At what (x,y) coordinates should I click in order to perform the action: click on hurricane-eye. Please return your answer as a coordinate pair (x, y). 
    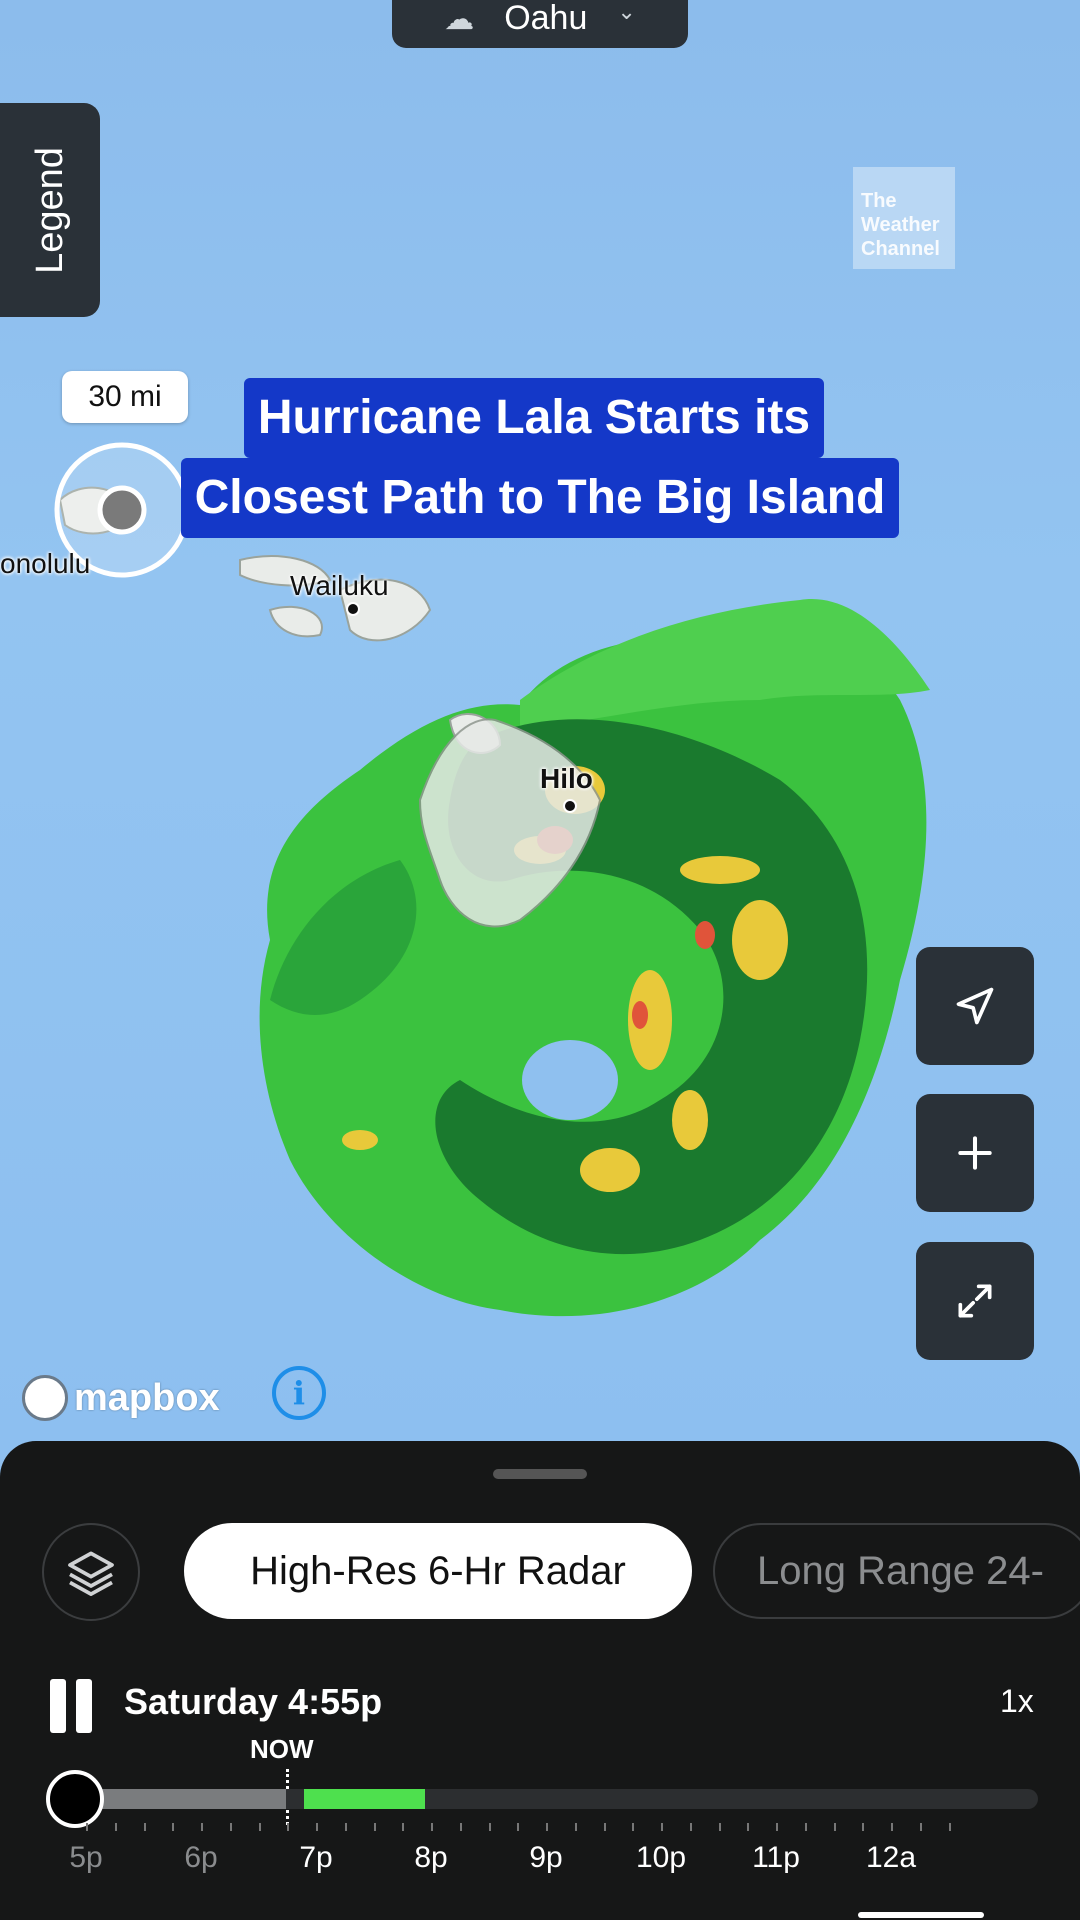
    Looking at the image, I should click on (570, 1080).